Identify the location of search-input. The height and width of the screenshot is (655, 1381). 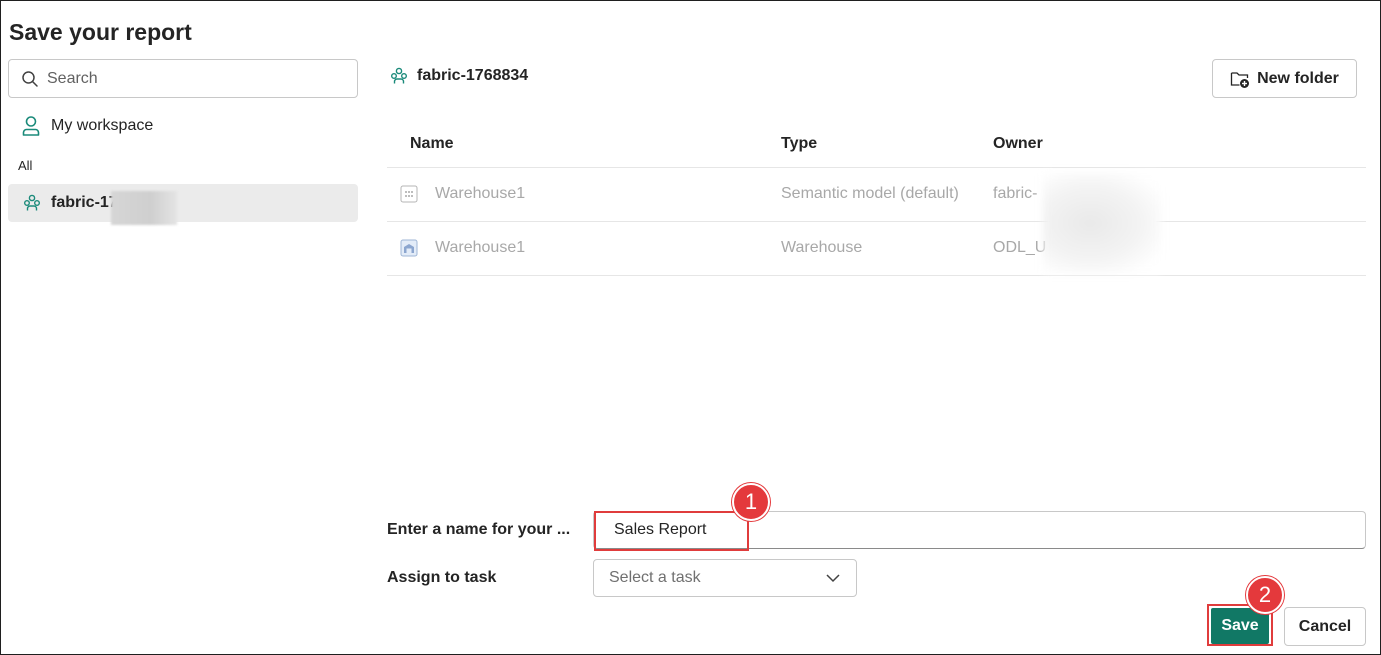
(192, 78).